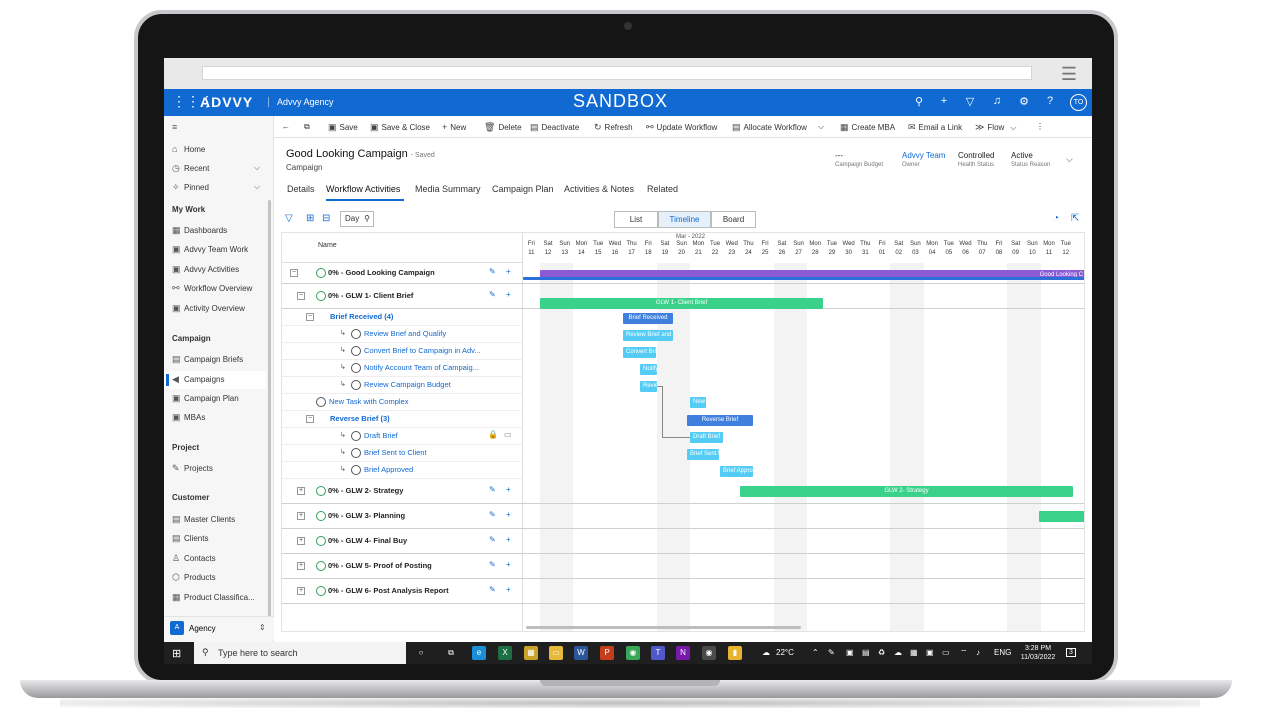  What do you see at coordinates (503, 127) in the screenshot?
I see `delete-button: 🗑 Delete` at bounding box center [503, 127].